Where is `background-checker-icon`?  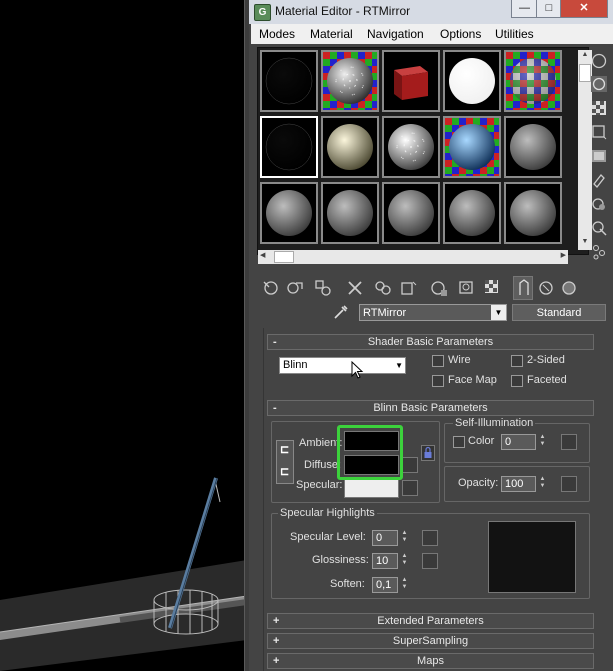 background-checker-icon is located at coordinates (599, 108).